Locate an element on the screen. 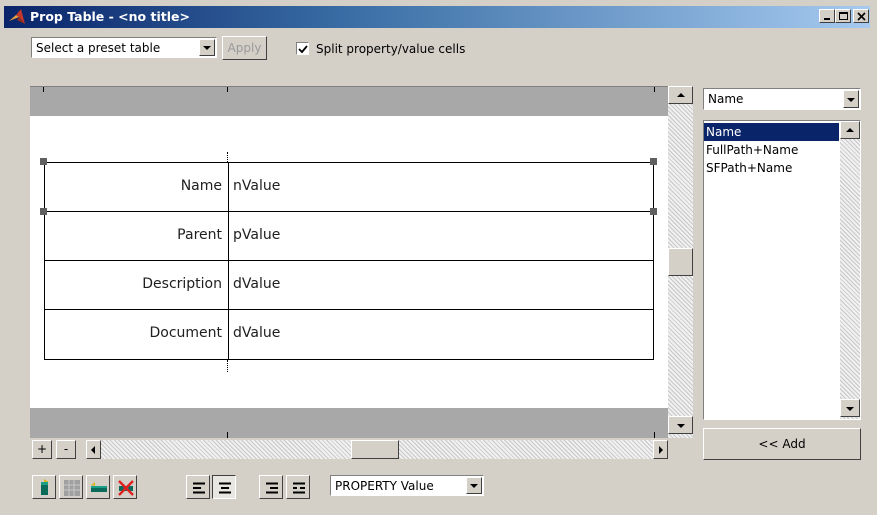 The width and height of the screenshot is (877, 515). grid-icon is located at coordinates (72, 488).